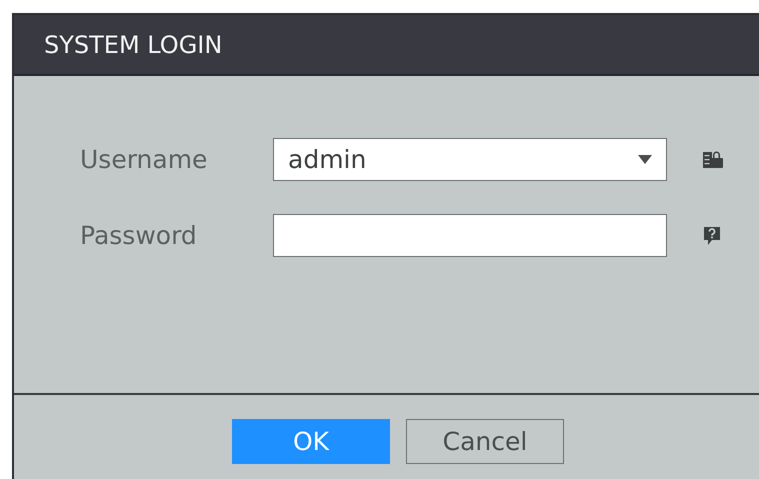  I want to click on password-field, so click(470, 235).